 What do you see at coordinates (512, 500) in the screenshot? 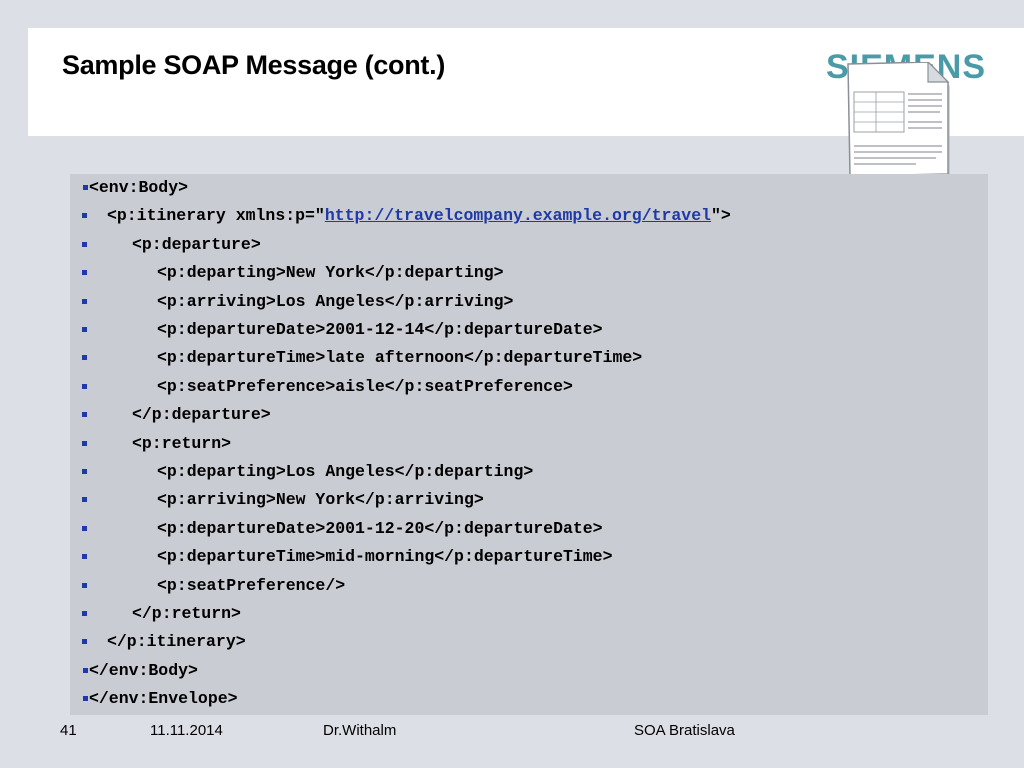
I see `code-line: <p:arriving>New York</p:arriving>` at bounding box center [512, 500].